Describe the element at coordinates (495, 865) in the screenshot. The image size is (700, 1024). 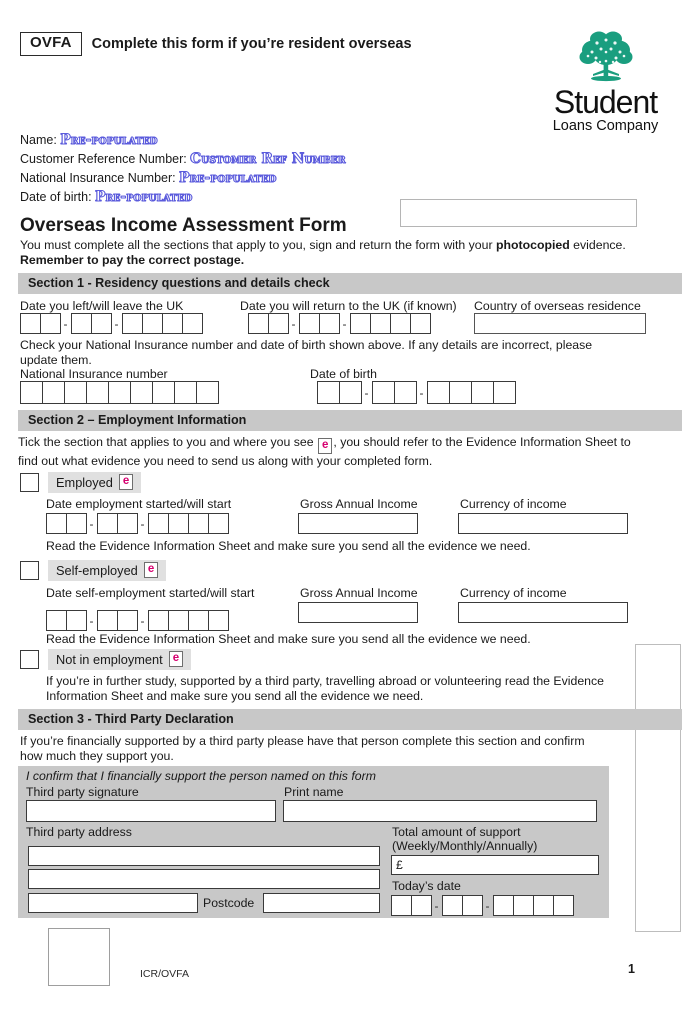
I see `support-amount-input: £` at that location.